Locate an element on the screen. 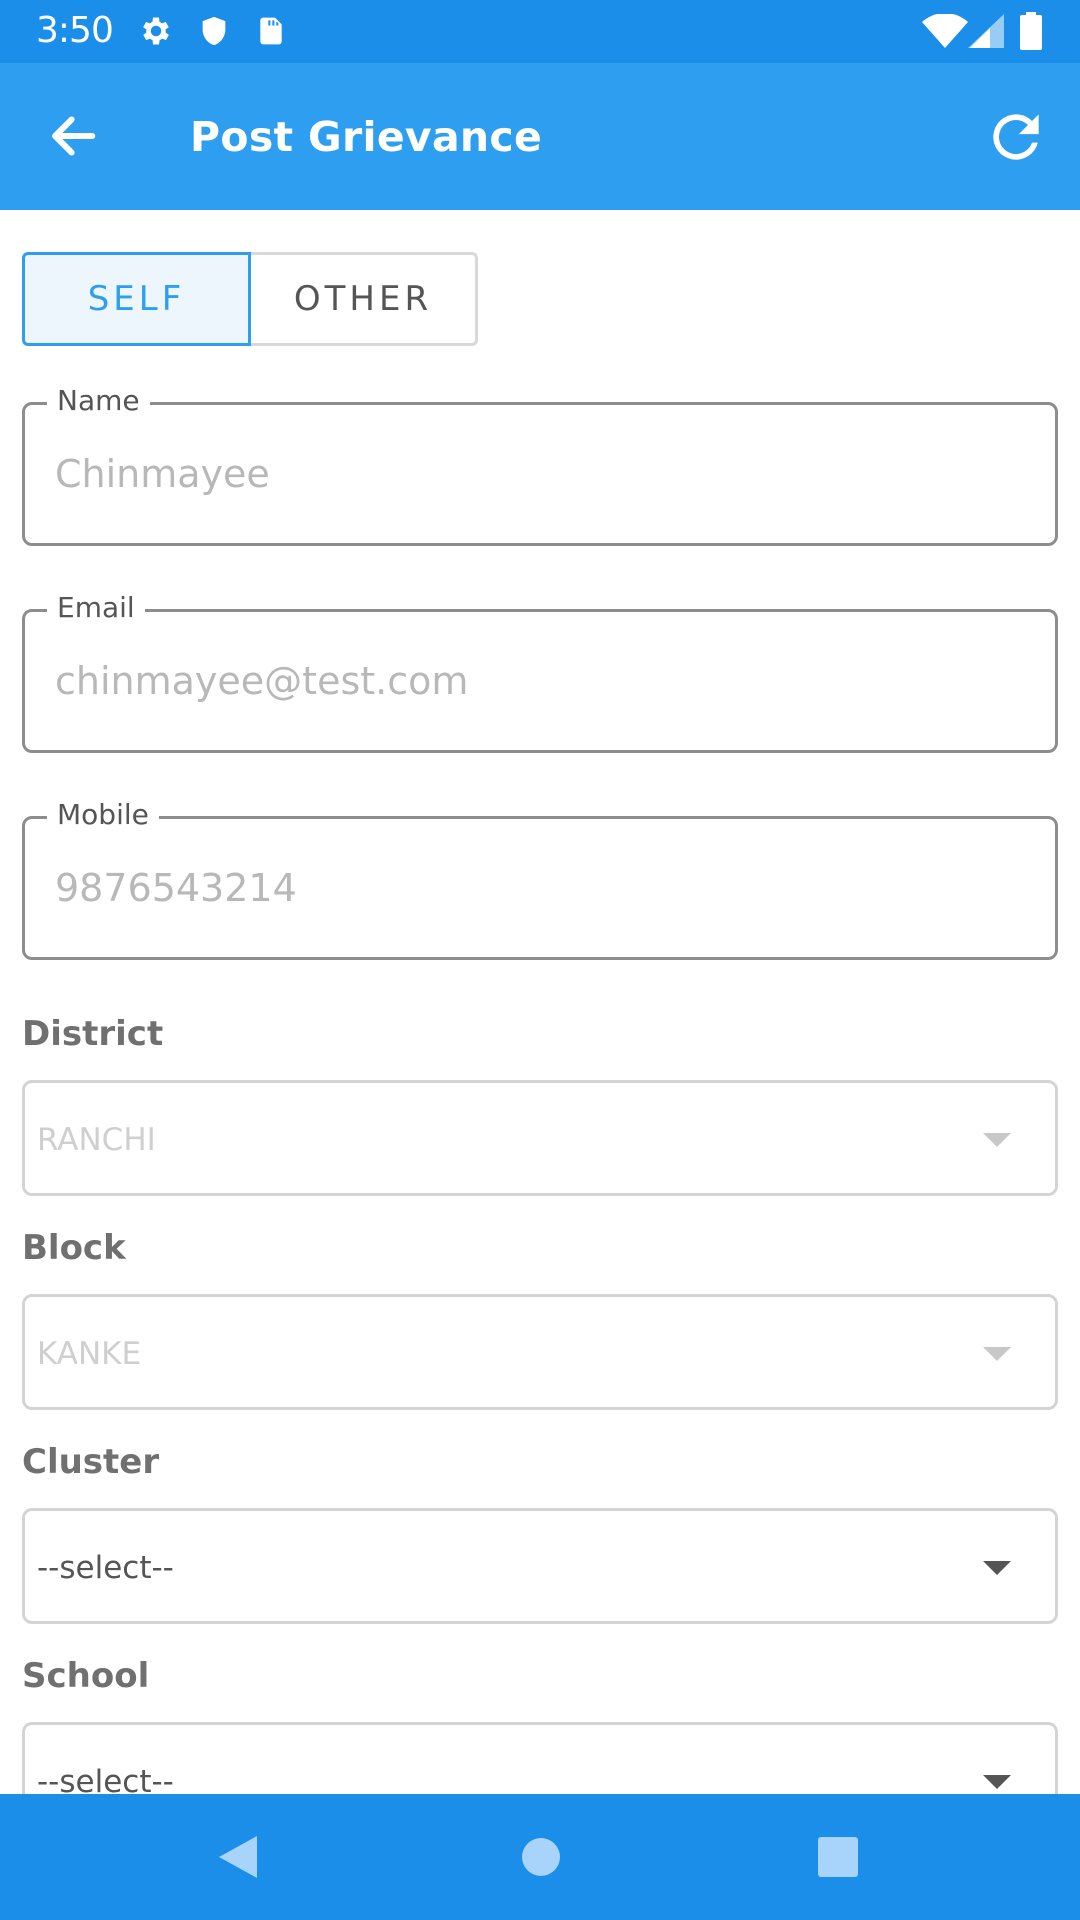 This screenshot has width=1080, height=1920. nav-recents-button is located at coordinates (838, 1857).